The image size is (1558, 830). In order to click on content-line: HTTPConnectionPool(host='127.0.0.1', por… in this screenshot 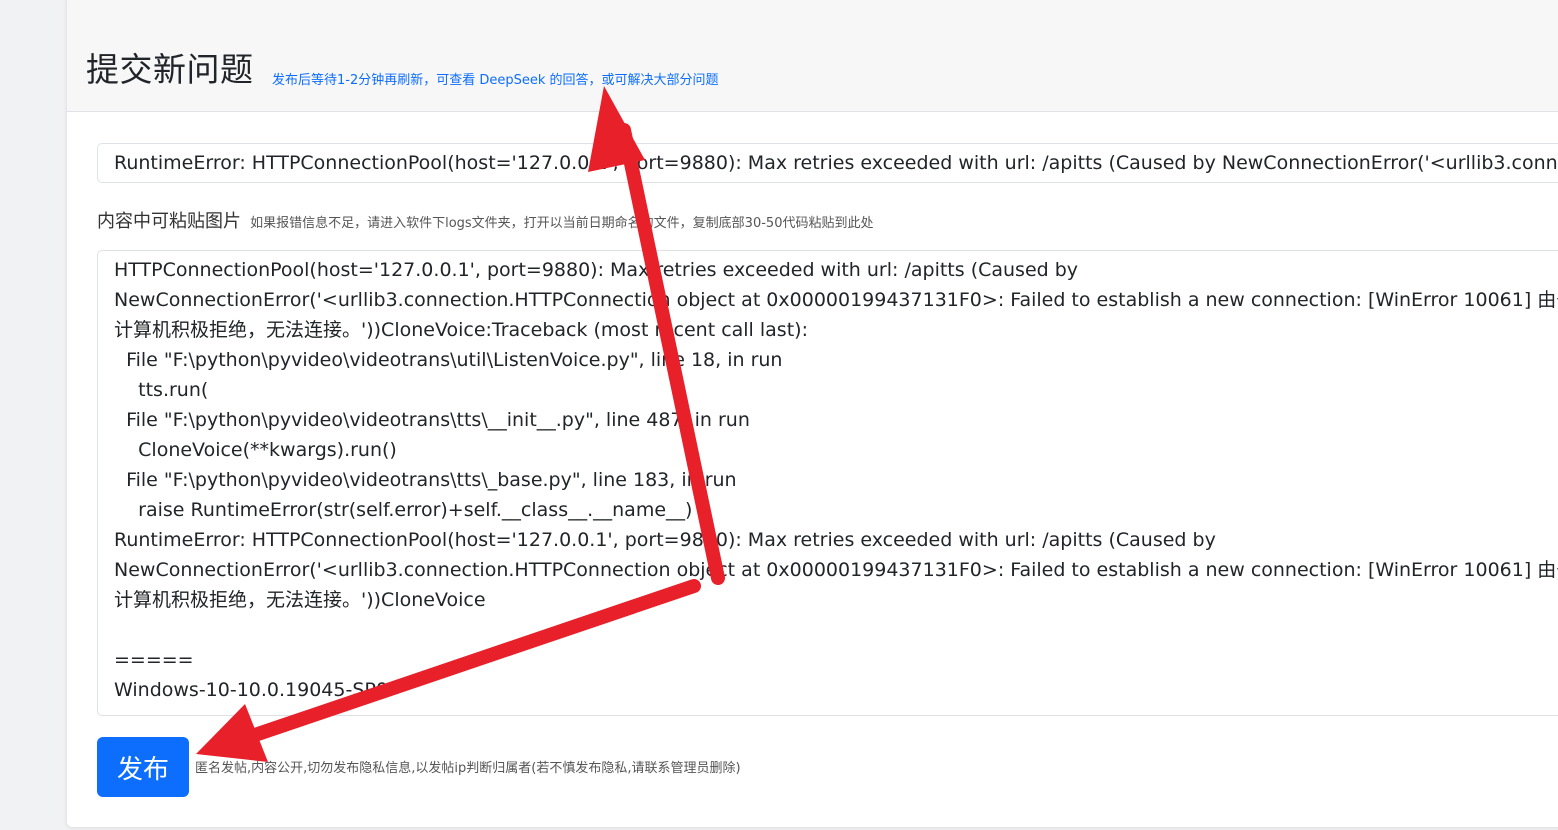, I will do `click(596, 270)`.